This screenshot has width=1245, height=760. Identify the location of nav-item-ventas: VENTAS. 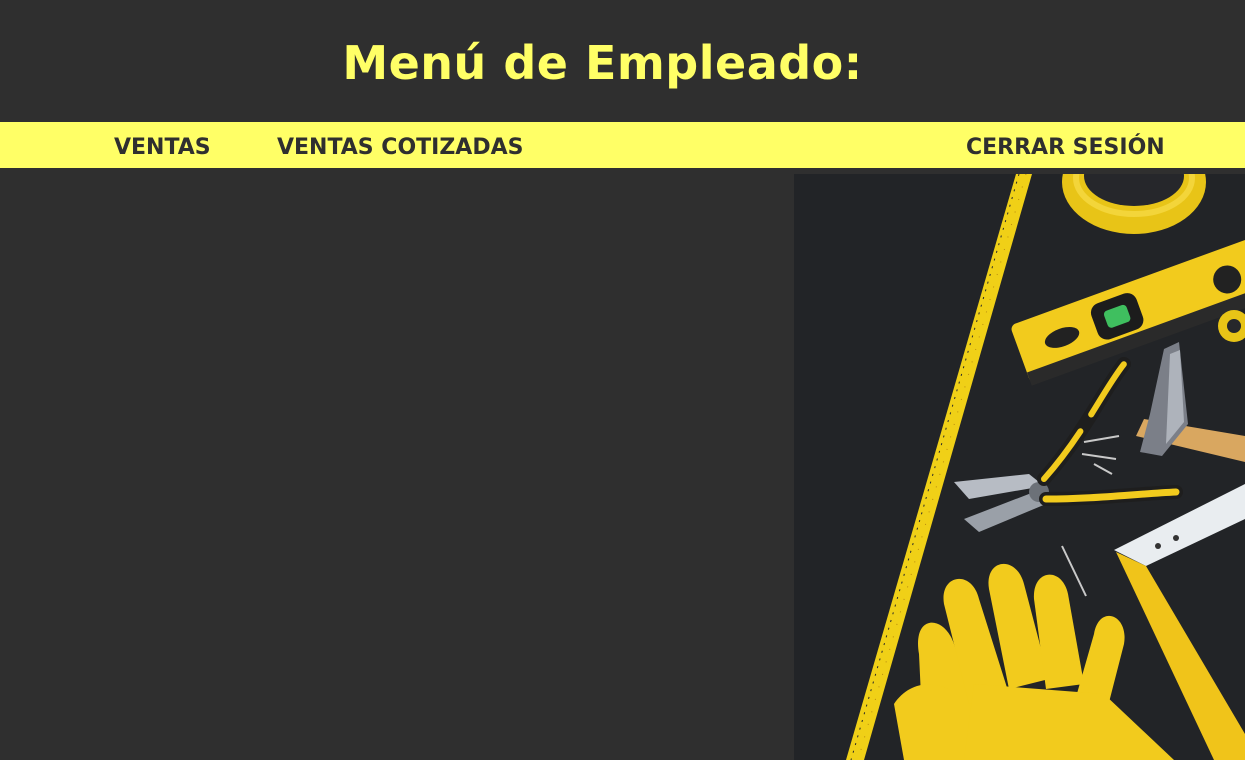
(162, 147).